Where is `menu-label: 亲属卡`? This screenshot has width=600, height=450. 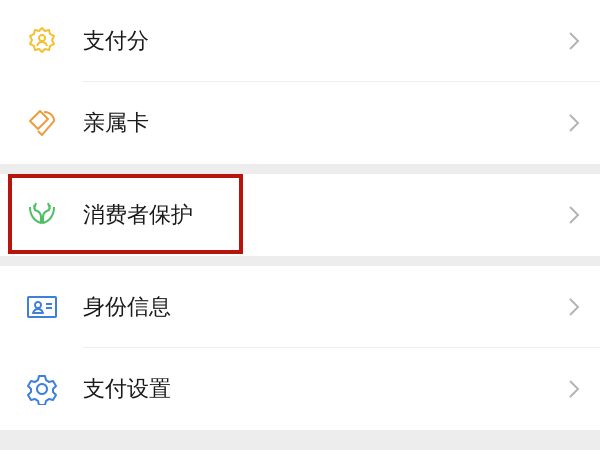
menu-label: 亲属卡 is located at coordinates (116, 124).